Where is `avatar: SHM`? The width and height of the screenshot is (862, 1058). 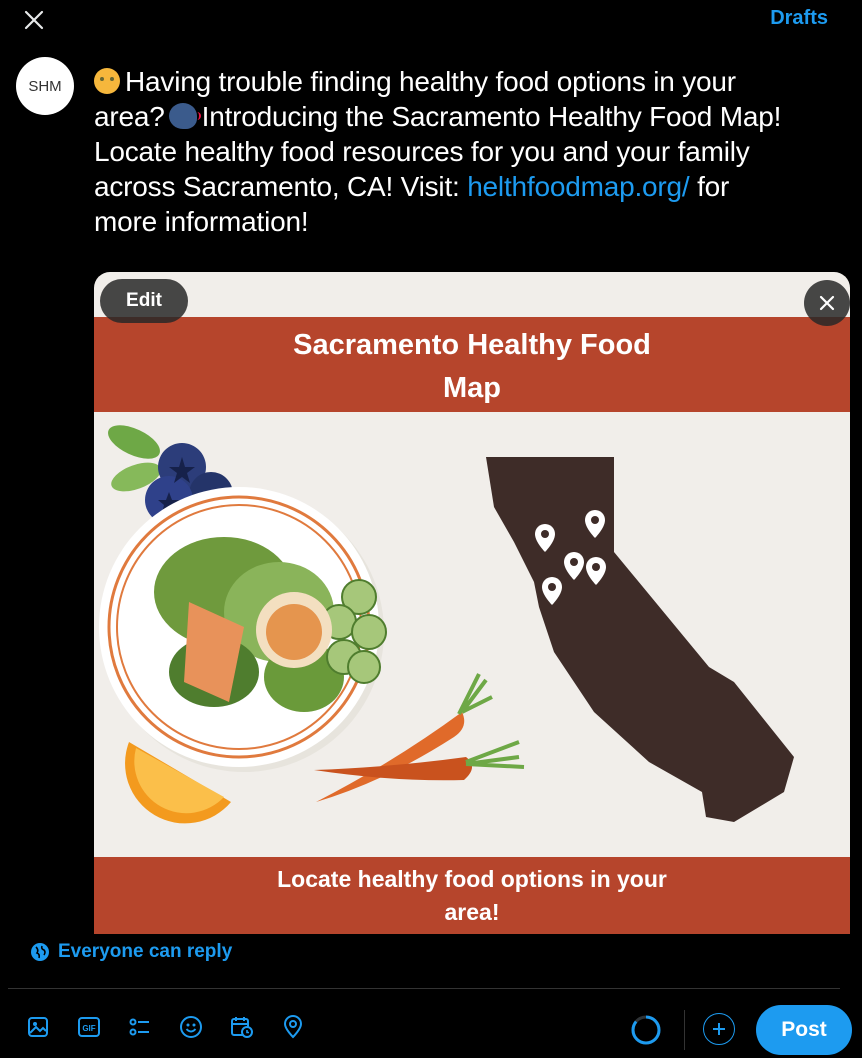 avatar: SHM is located at coordinates (45, 86).